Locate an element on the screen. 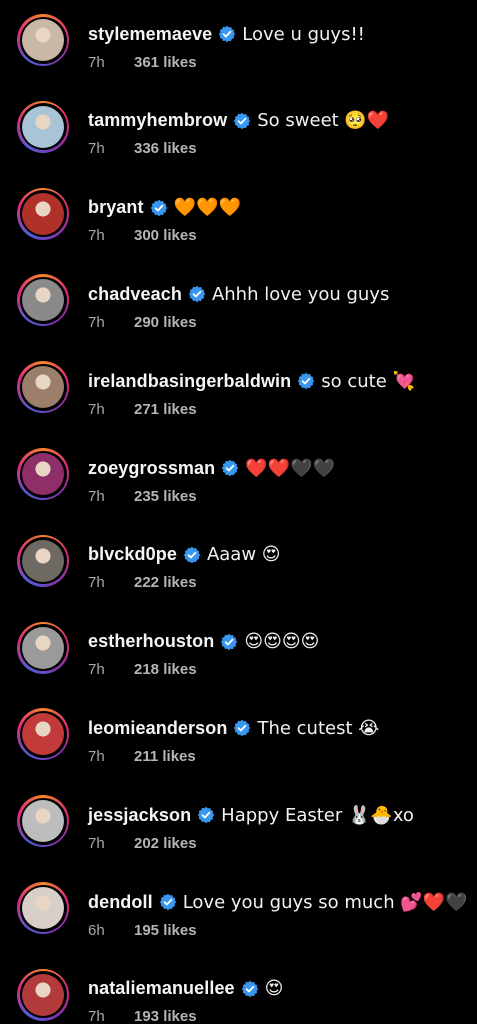  username: irelandbasingerbaldwin is located at coordinates (189, 381).